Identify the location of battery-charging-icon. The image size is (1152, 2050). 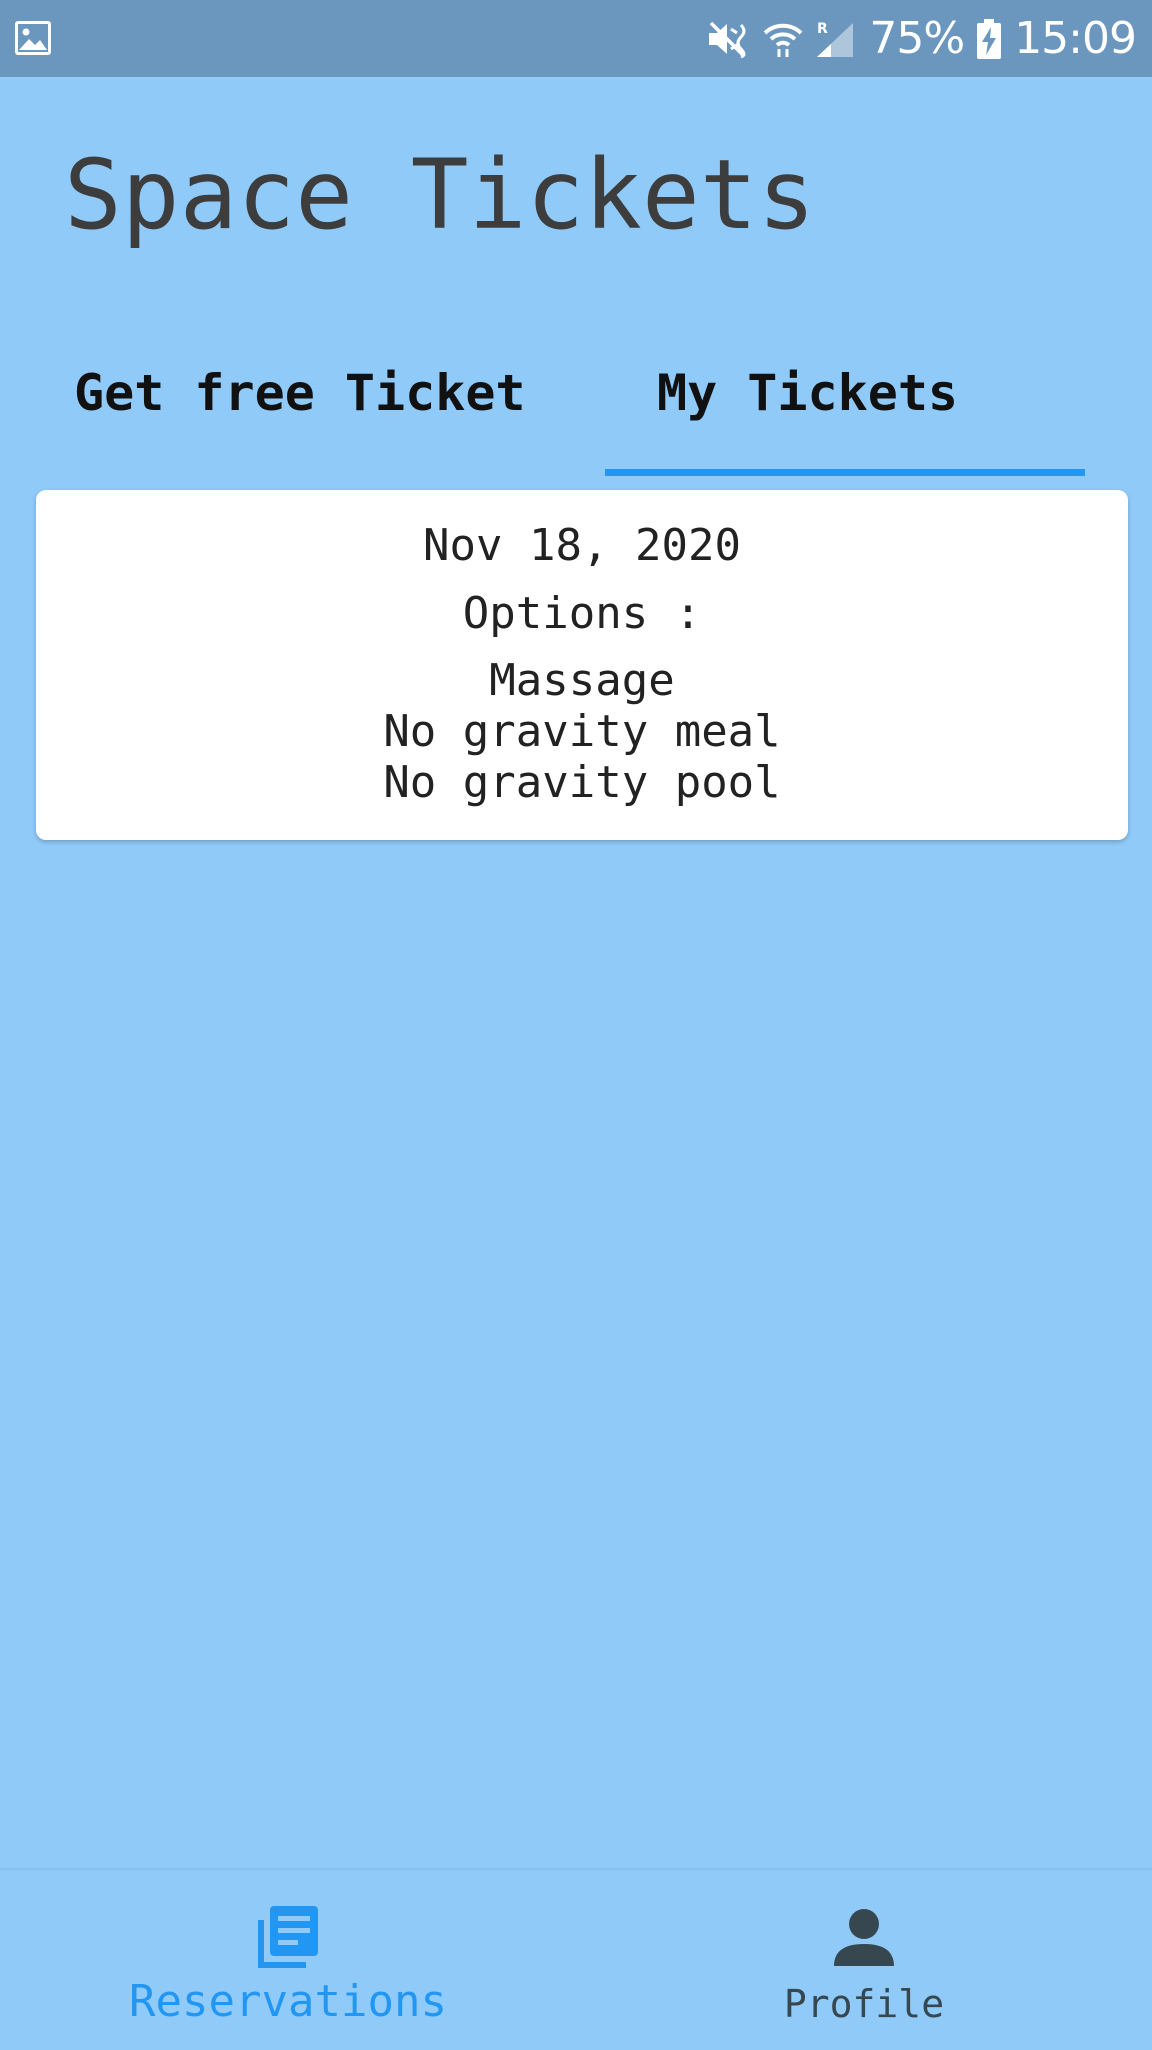
(989, 38).